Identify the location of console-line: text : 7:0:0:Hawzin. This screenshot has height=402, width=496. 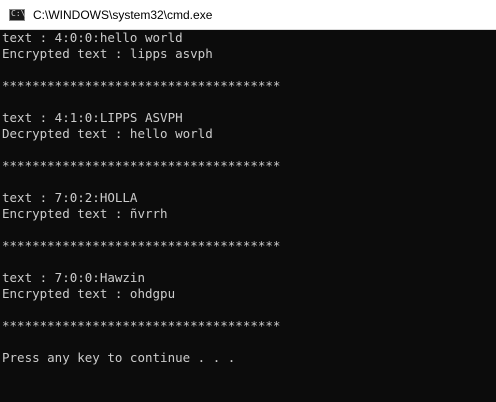
(73, 277).